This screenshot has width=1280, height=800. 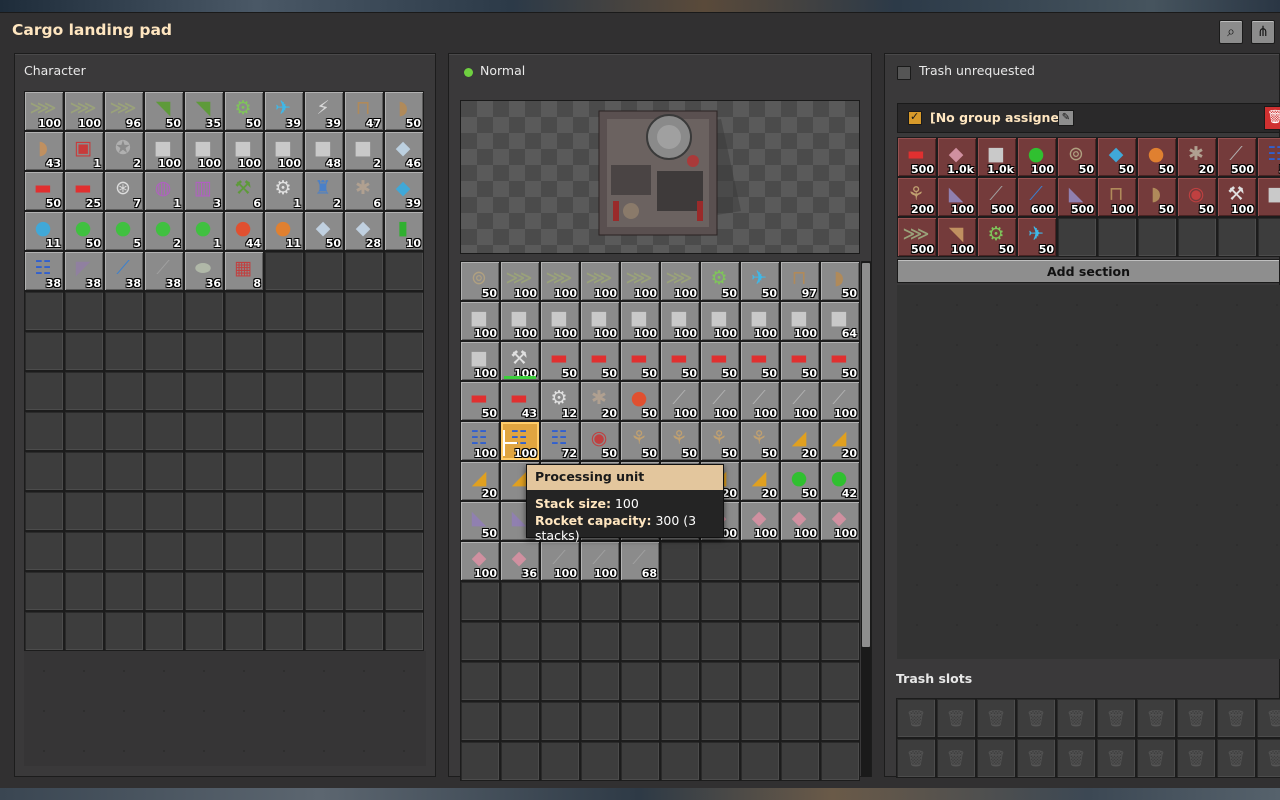 I want to click on trash-unrequested-checkbox, so click(x=904, y=73).